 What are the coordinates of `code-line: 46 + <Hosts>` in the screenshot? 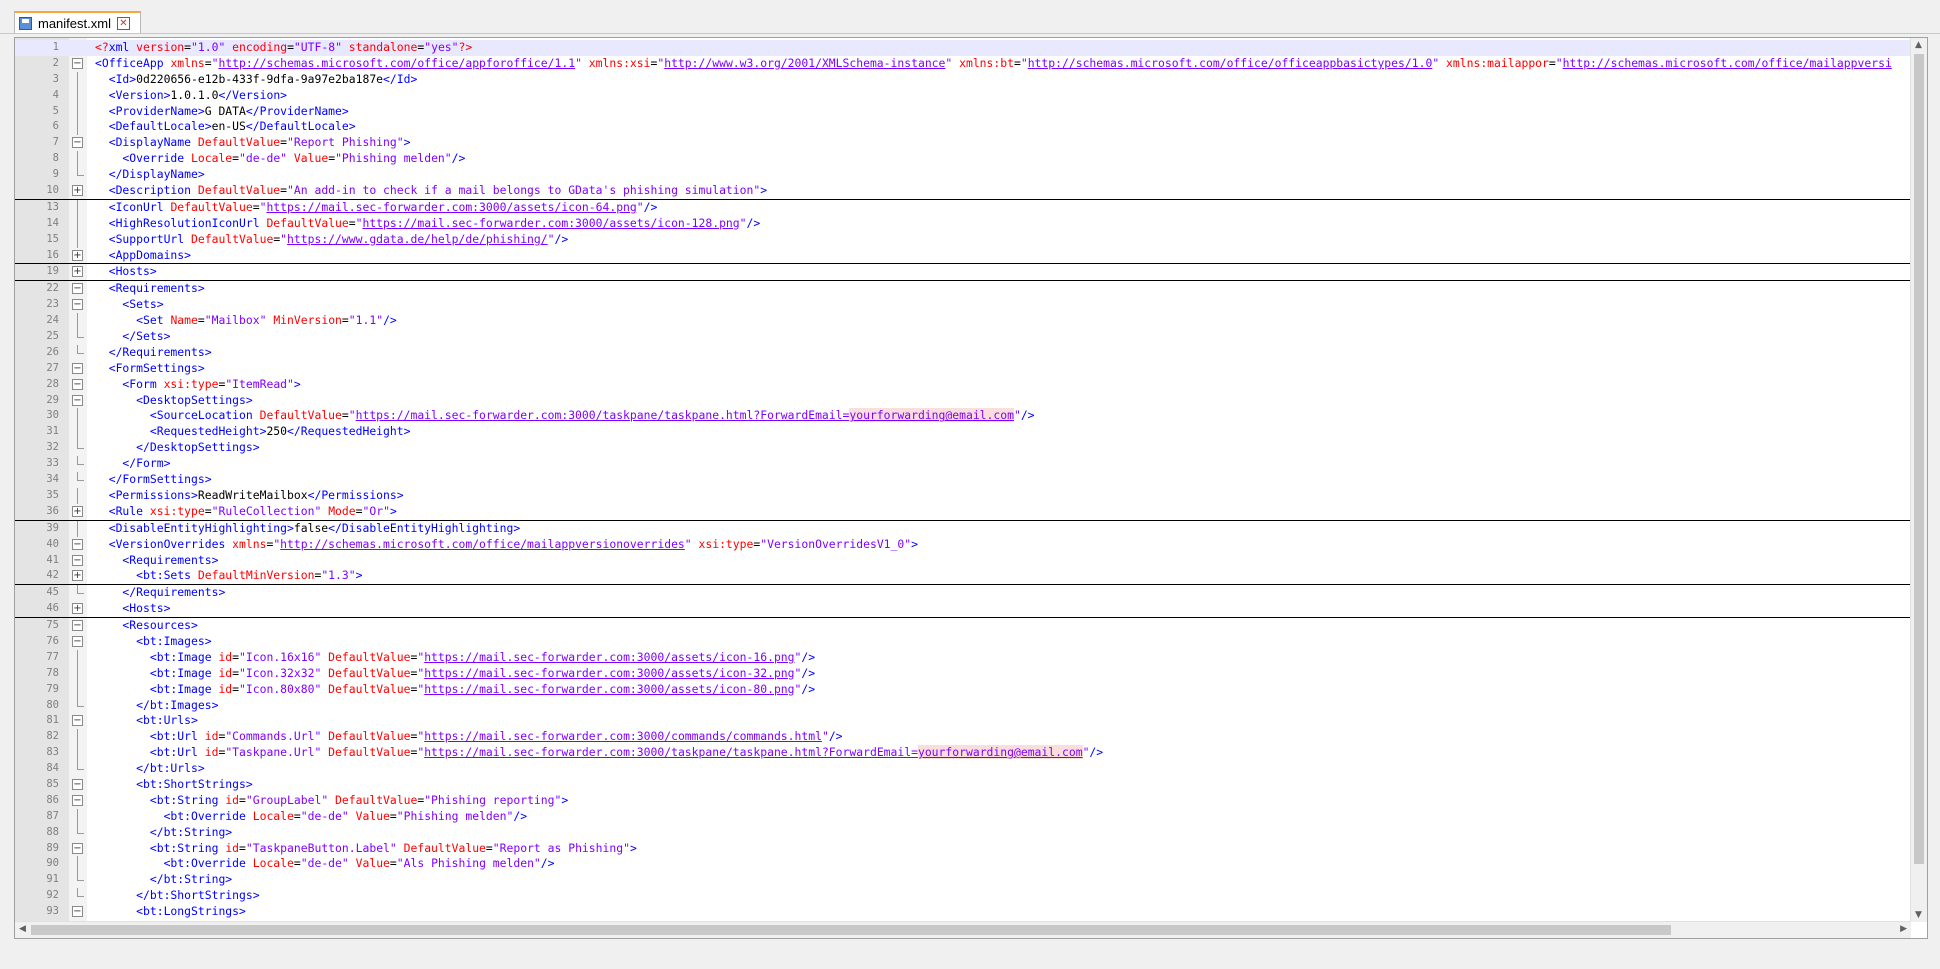 It's located at (963, 610).